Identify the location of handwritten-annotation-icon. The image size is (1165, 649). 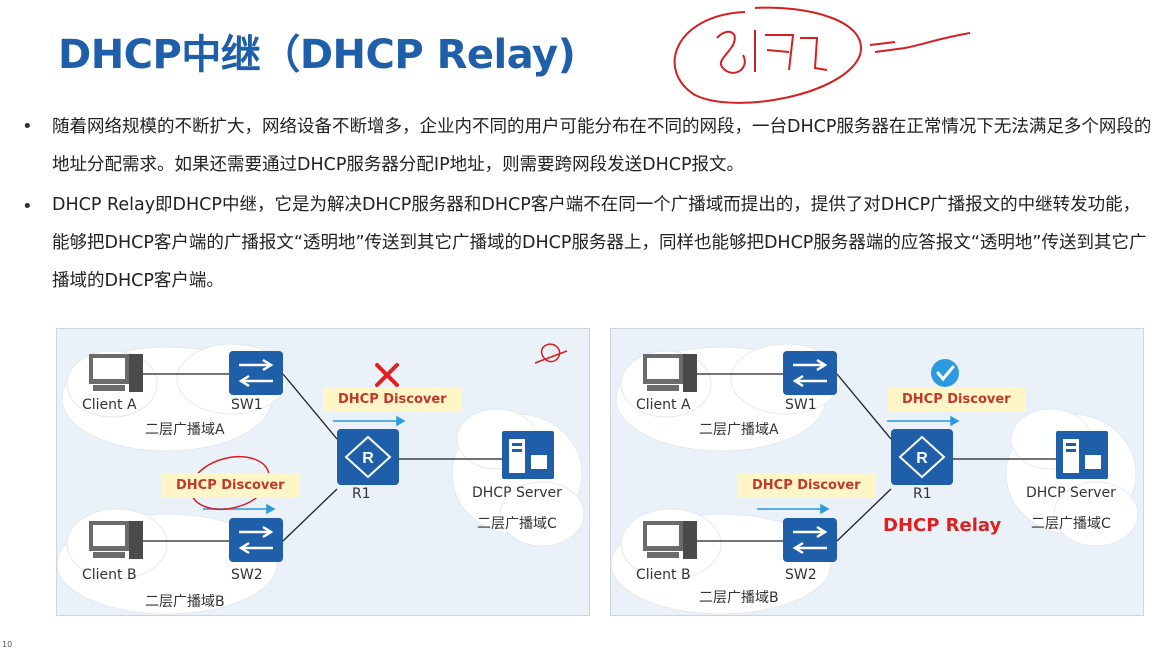
(822, 55).